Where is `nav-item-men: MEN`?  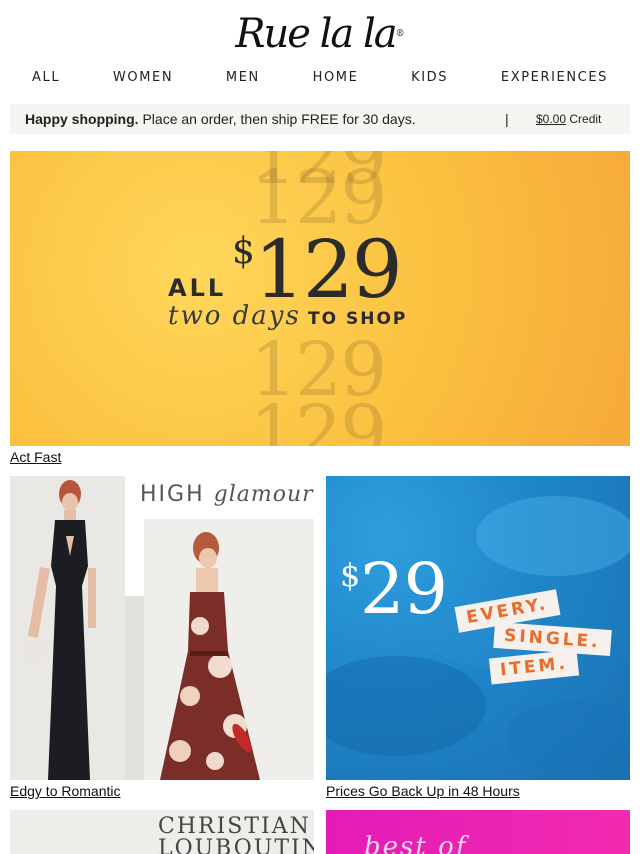 nav-item-men: MEN is located at coordinates (243, 79).